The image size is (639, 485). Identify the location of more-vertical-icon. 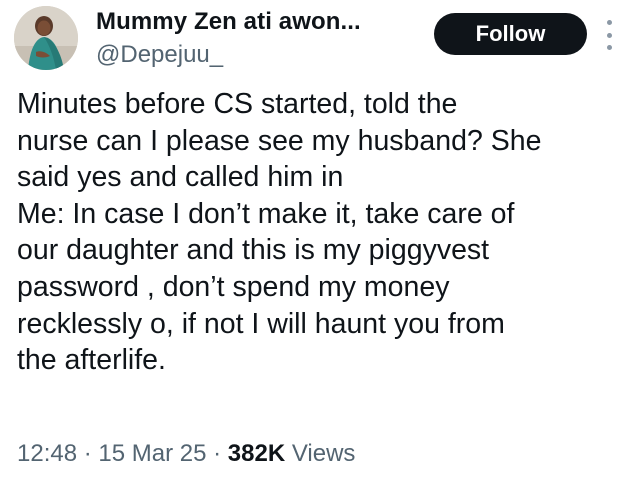
(609, 35).